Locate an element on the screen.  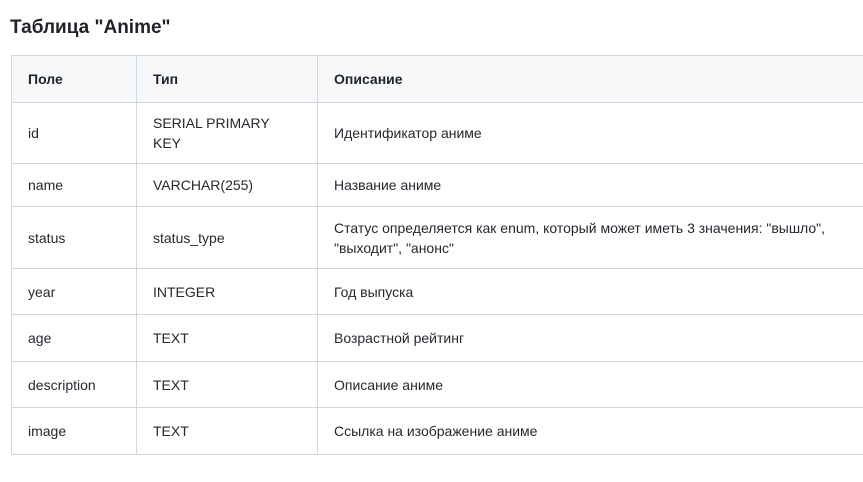
cell-field: image is located at coordinates (74, 431).